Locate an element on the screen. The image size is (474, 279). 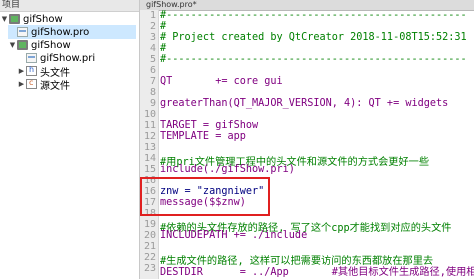
tree-item-gifshow-root: ▼ gifShow is located at coordinates (31, 19).